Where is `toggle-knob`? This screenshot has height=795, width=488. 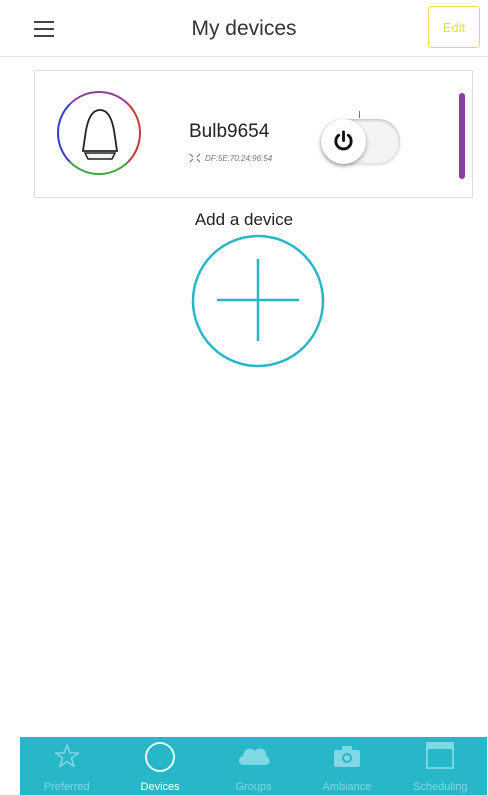
toggle-knob is located at coordinates (343, 141).